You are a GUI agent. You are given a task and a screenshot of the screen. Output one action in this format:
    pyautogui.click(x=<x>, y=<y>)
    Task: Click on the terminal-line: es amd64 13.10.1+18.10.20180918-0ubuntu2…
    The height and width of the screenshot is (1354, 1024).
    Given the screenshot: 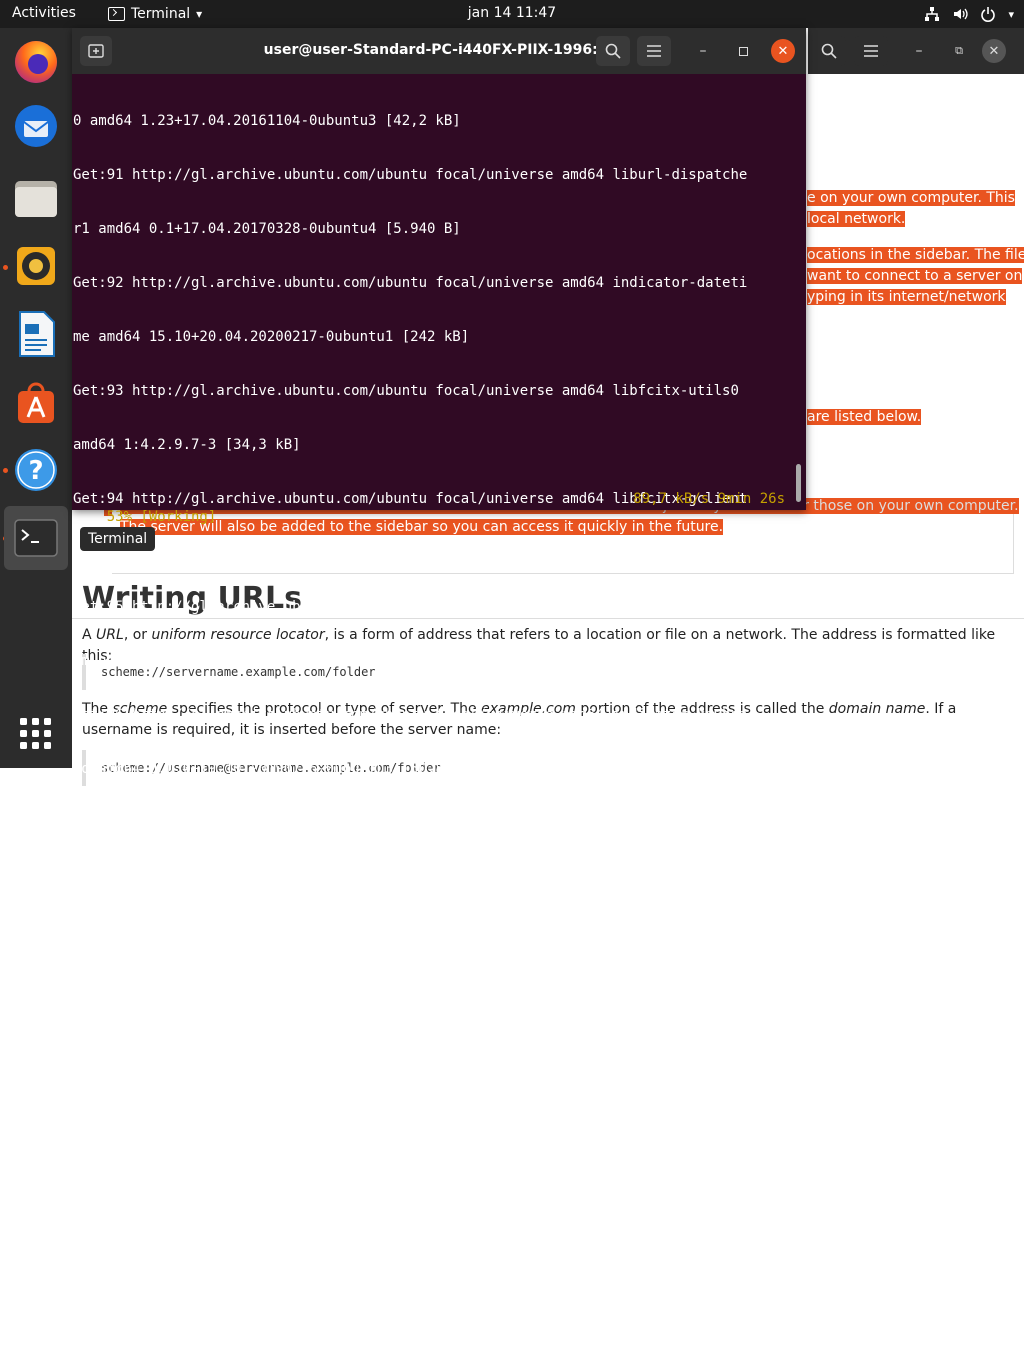 What is the action you would take?
    pyautogui.click(x=284, y=877)
    